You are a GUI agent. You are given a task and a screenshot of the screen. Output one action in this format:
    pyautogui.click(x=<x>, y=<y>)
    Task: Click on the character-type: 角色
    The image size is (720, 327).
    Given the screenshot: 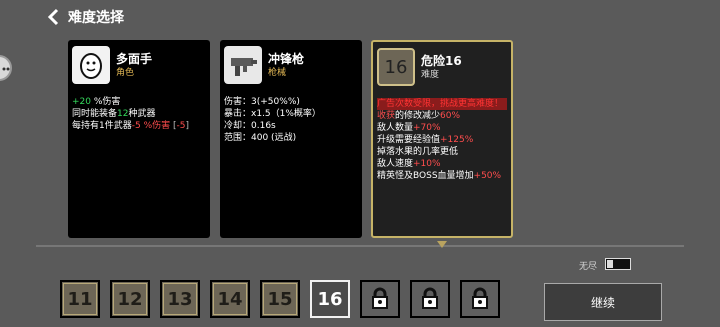 What is the action you would take?
    pyautogui.click(x=125, y=72)
    